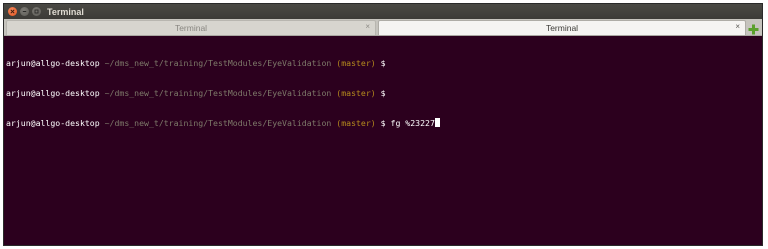 This screenshot has height=249, width=768. I want to click on command-text: fg %23227, so click(410, 123).